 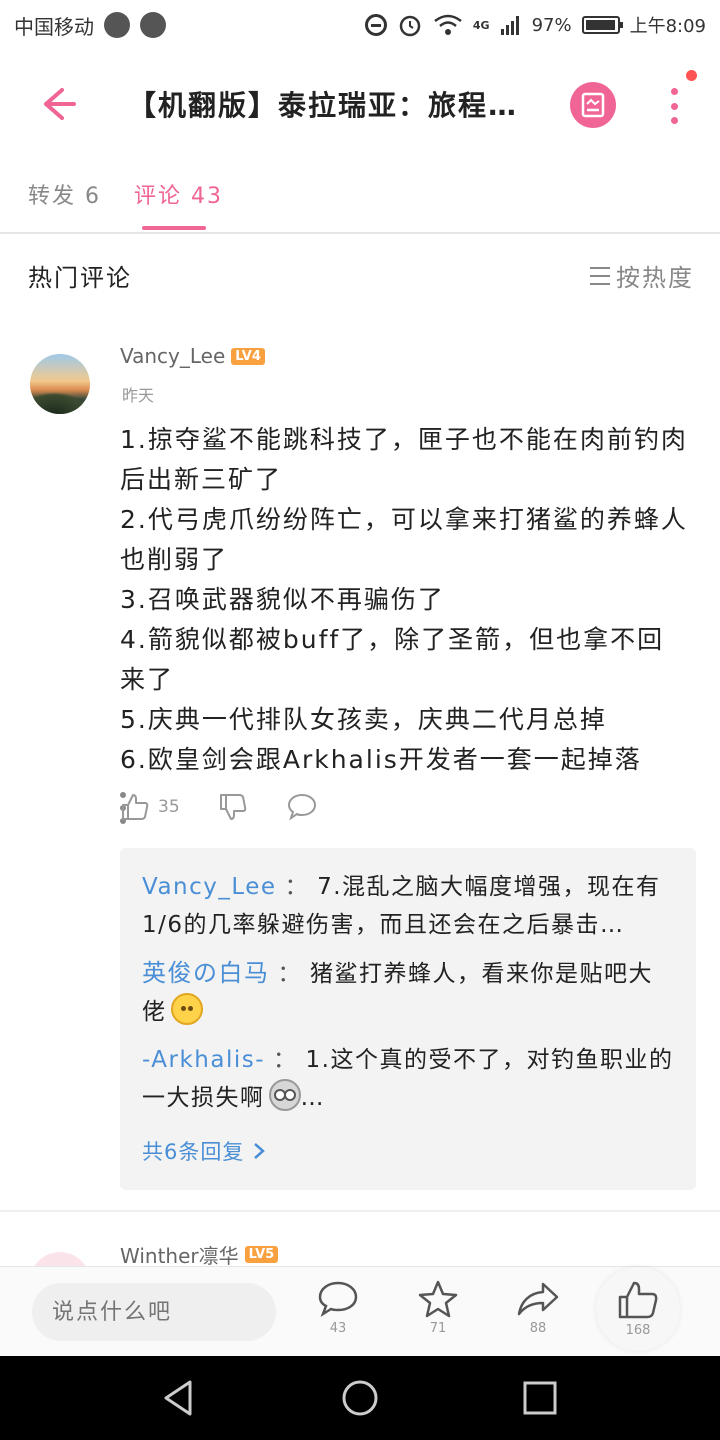 What do you see at coordinates (54, 26) in the screenshot?
I see `carrier-label: 中国移动` at bounding box center [54, 26].